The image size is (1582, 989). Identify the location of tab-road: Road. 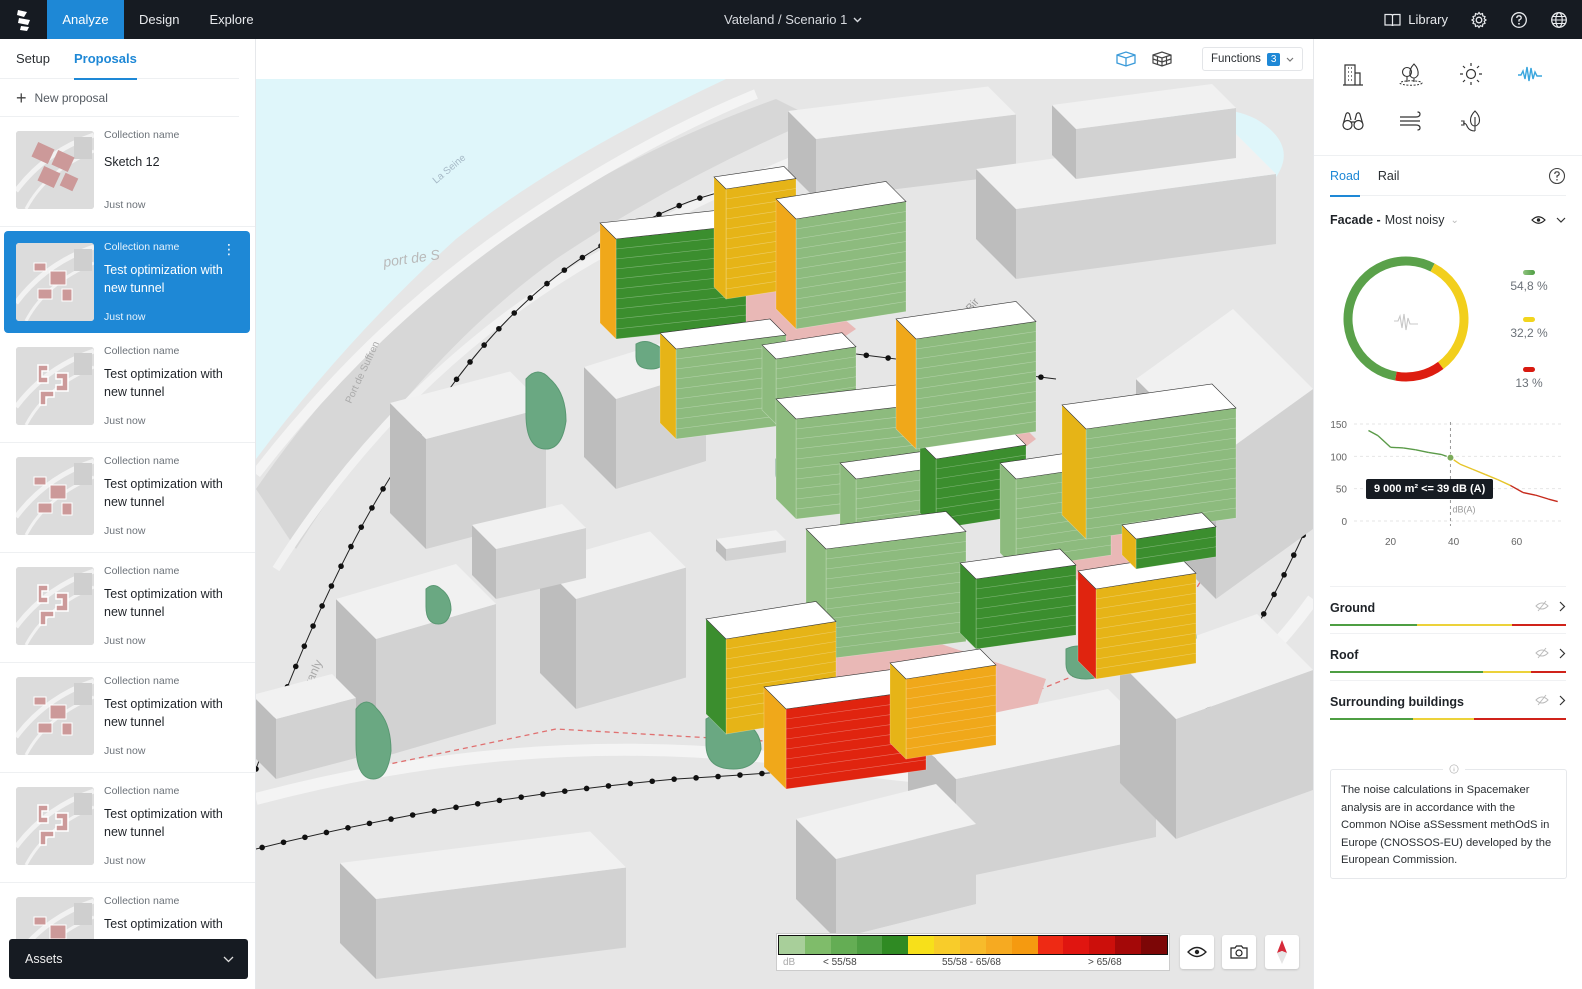
(1345, 176).